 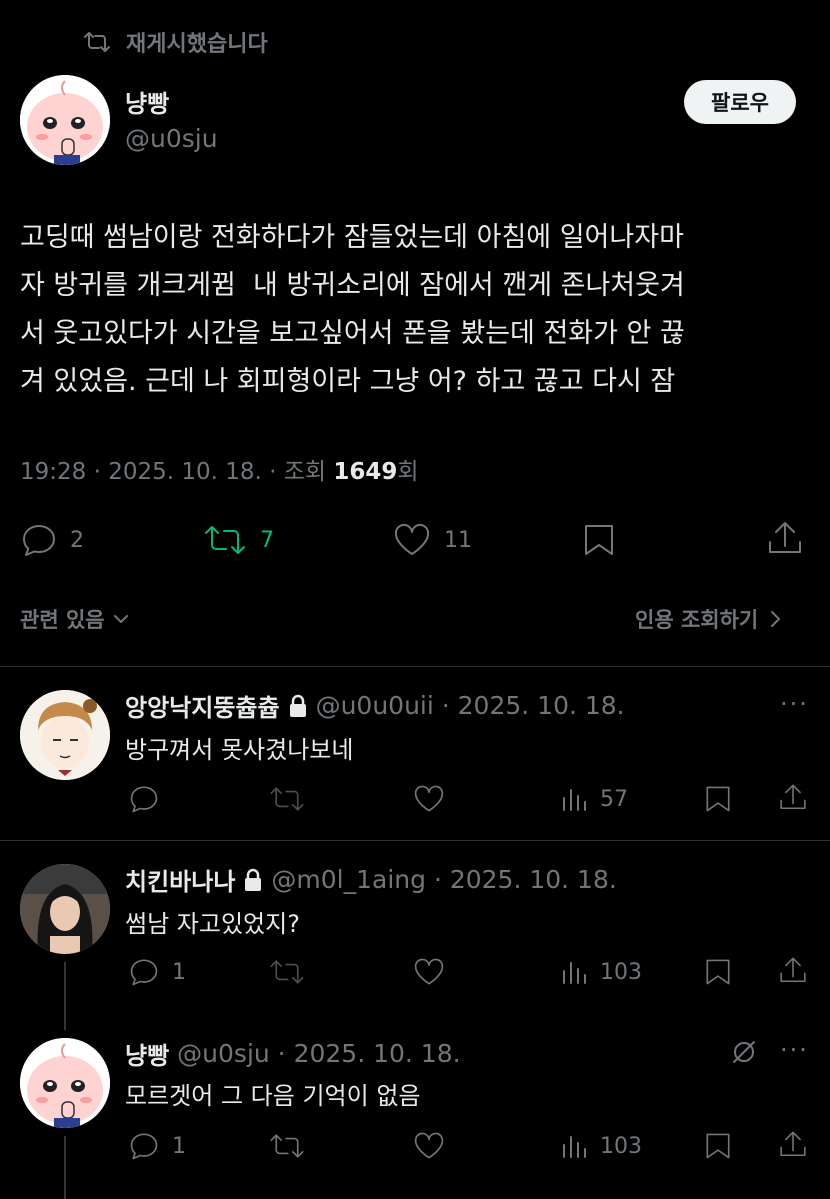 What do you see at coordinates (202, 705) in the screenshot?
I see `reply-1-name: 앙앙낙지뚱츕츕` at bounding box center [202, 705].